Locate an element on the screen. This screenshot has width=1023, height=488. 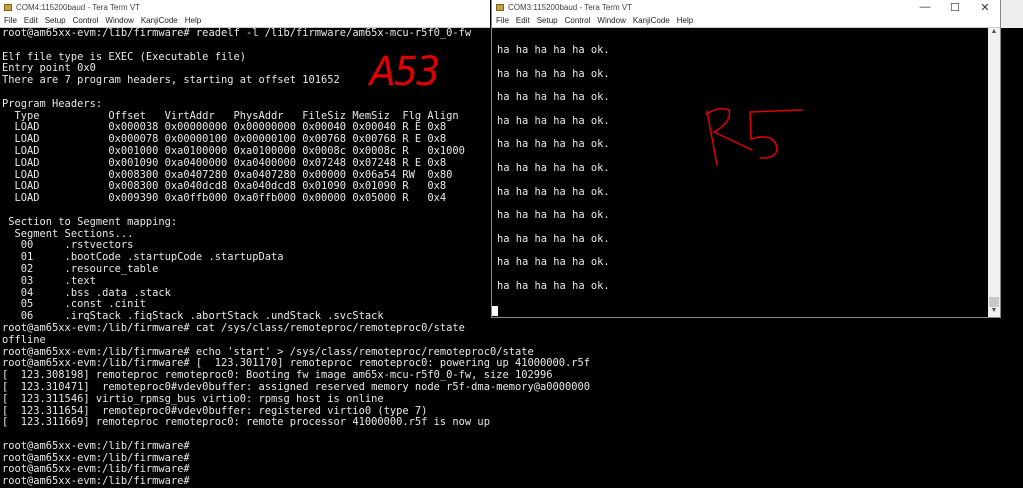
maximize-button: ☐ is located at coordinates (955, 7).